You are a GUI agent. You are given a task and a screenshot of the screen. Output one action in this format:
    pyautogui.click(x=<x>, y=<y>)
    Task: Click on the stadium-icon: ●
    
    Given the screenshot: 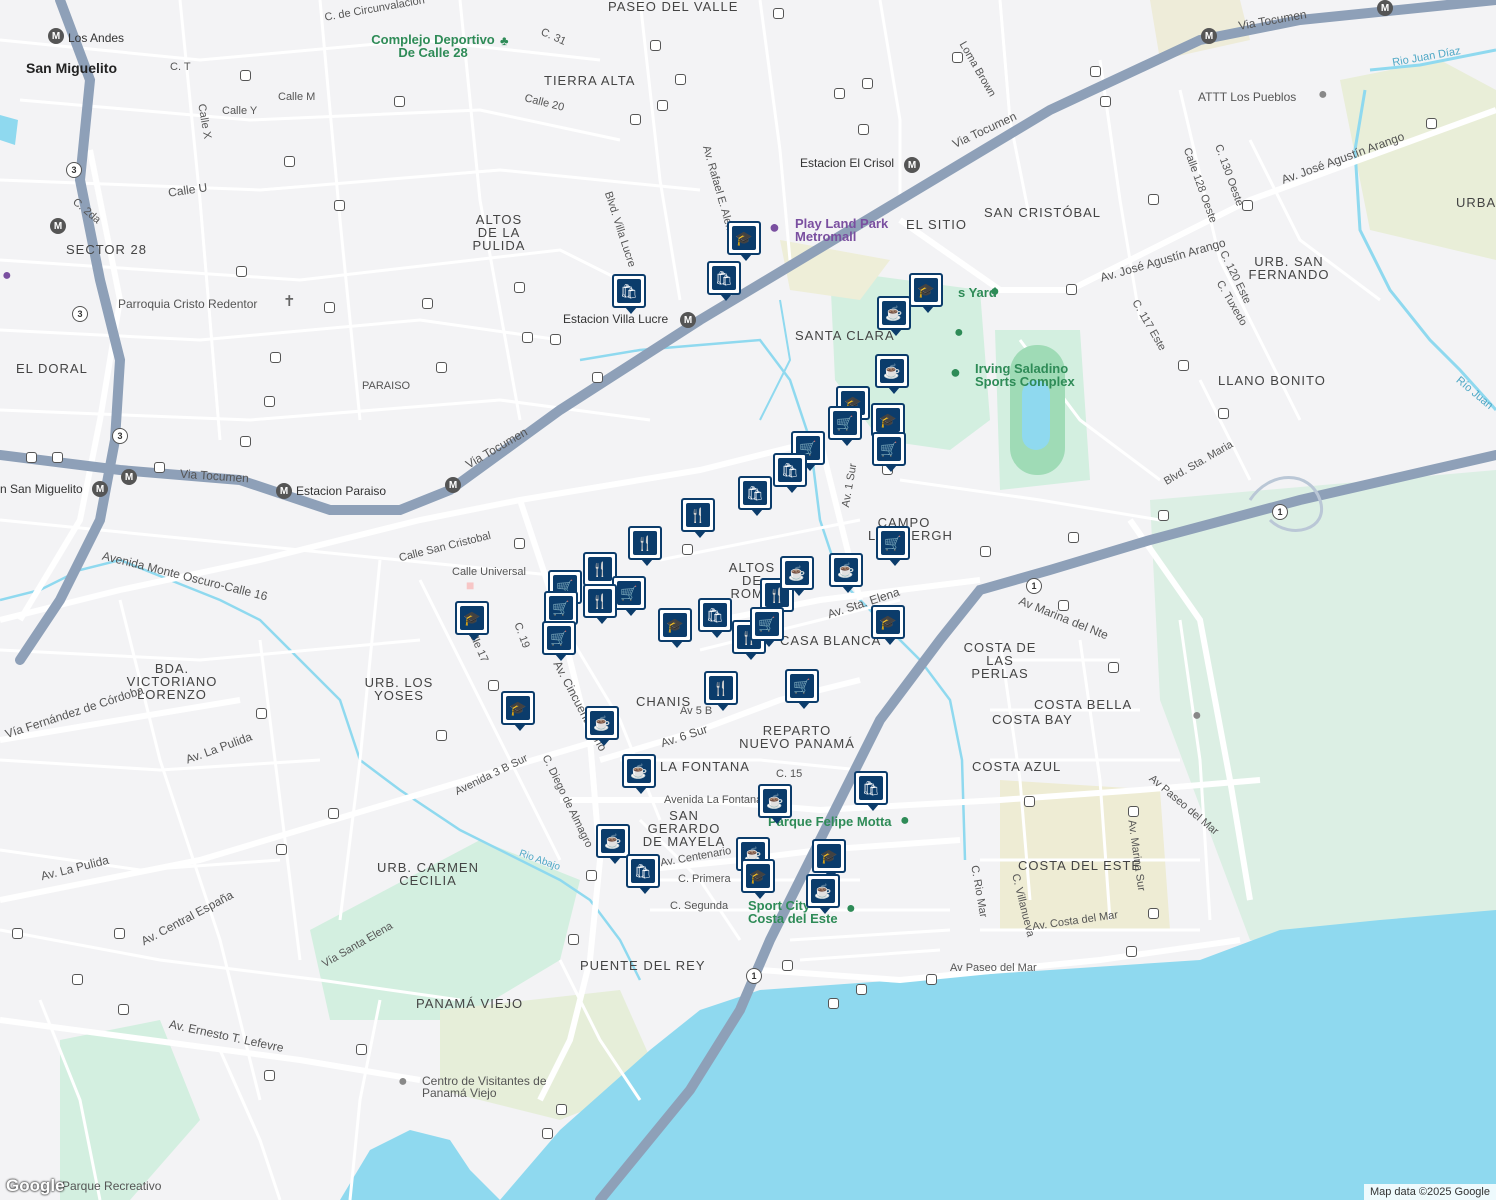 What is the action you would take?
    pyautogui.click(x=851, y=909)
    